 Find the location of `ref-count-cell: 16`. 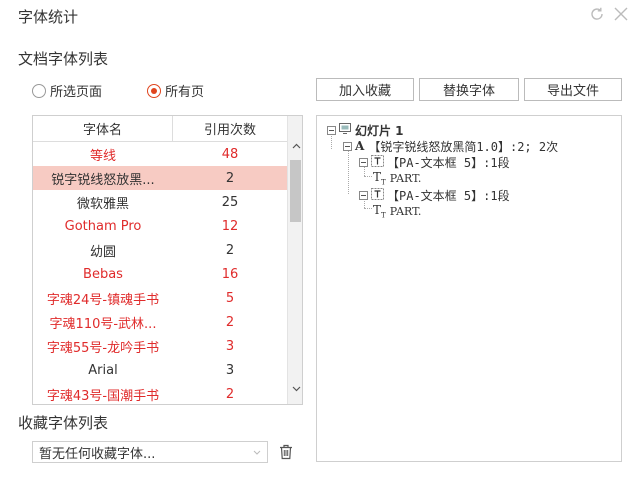

ref-count-cell: 16 is located at coordinates (230, 274).